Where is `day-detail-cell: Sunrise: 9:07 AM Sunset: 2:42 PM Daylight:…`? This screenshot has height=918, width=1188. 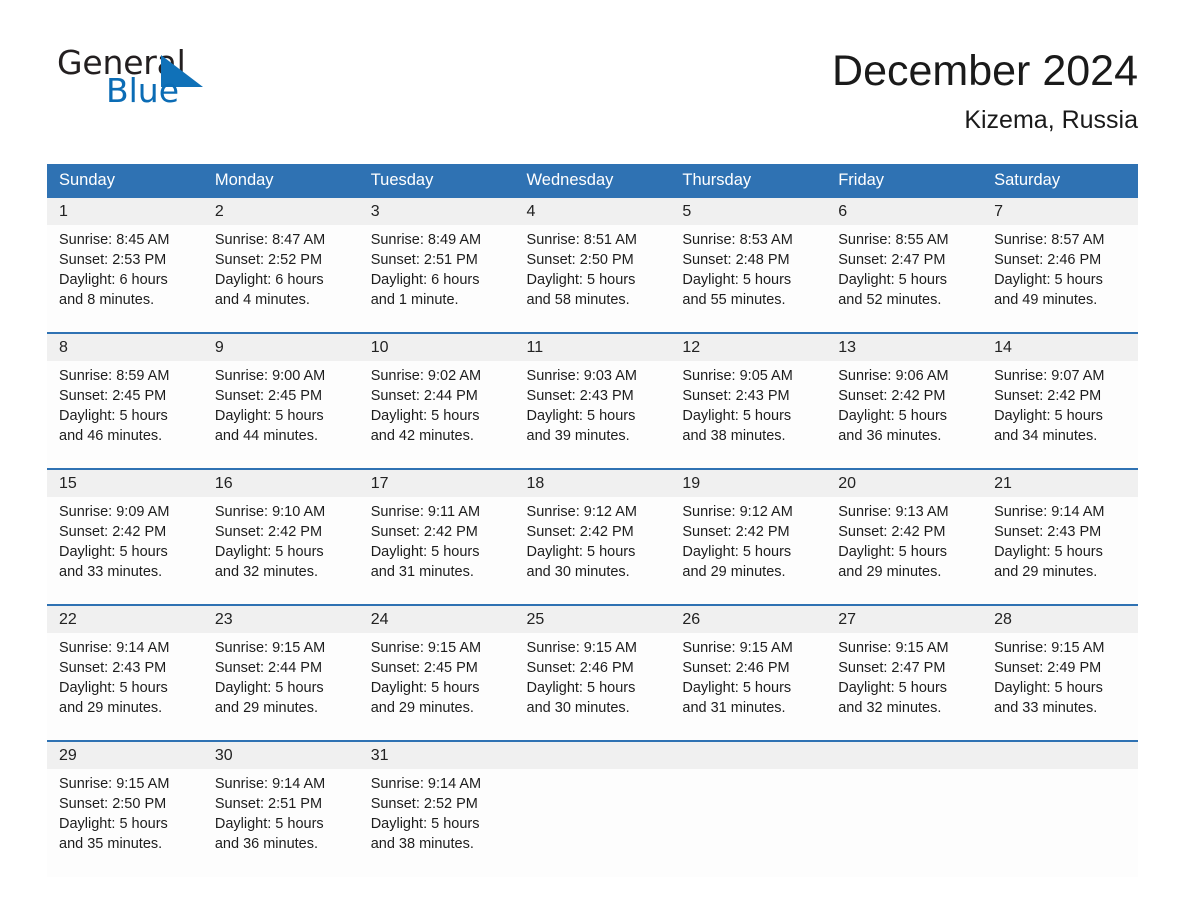
day-detail-cell: Sunrise: 9:07 AM Sunset: 2:42 PM Daylight:… is located at coordinates (1060, 415).